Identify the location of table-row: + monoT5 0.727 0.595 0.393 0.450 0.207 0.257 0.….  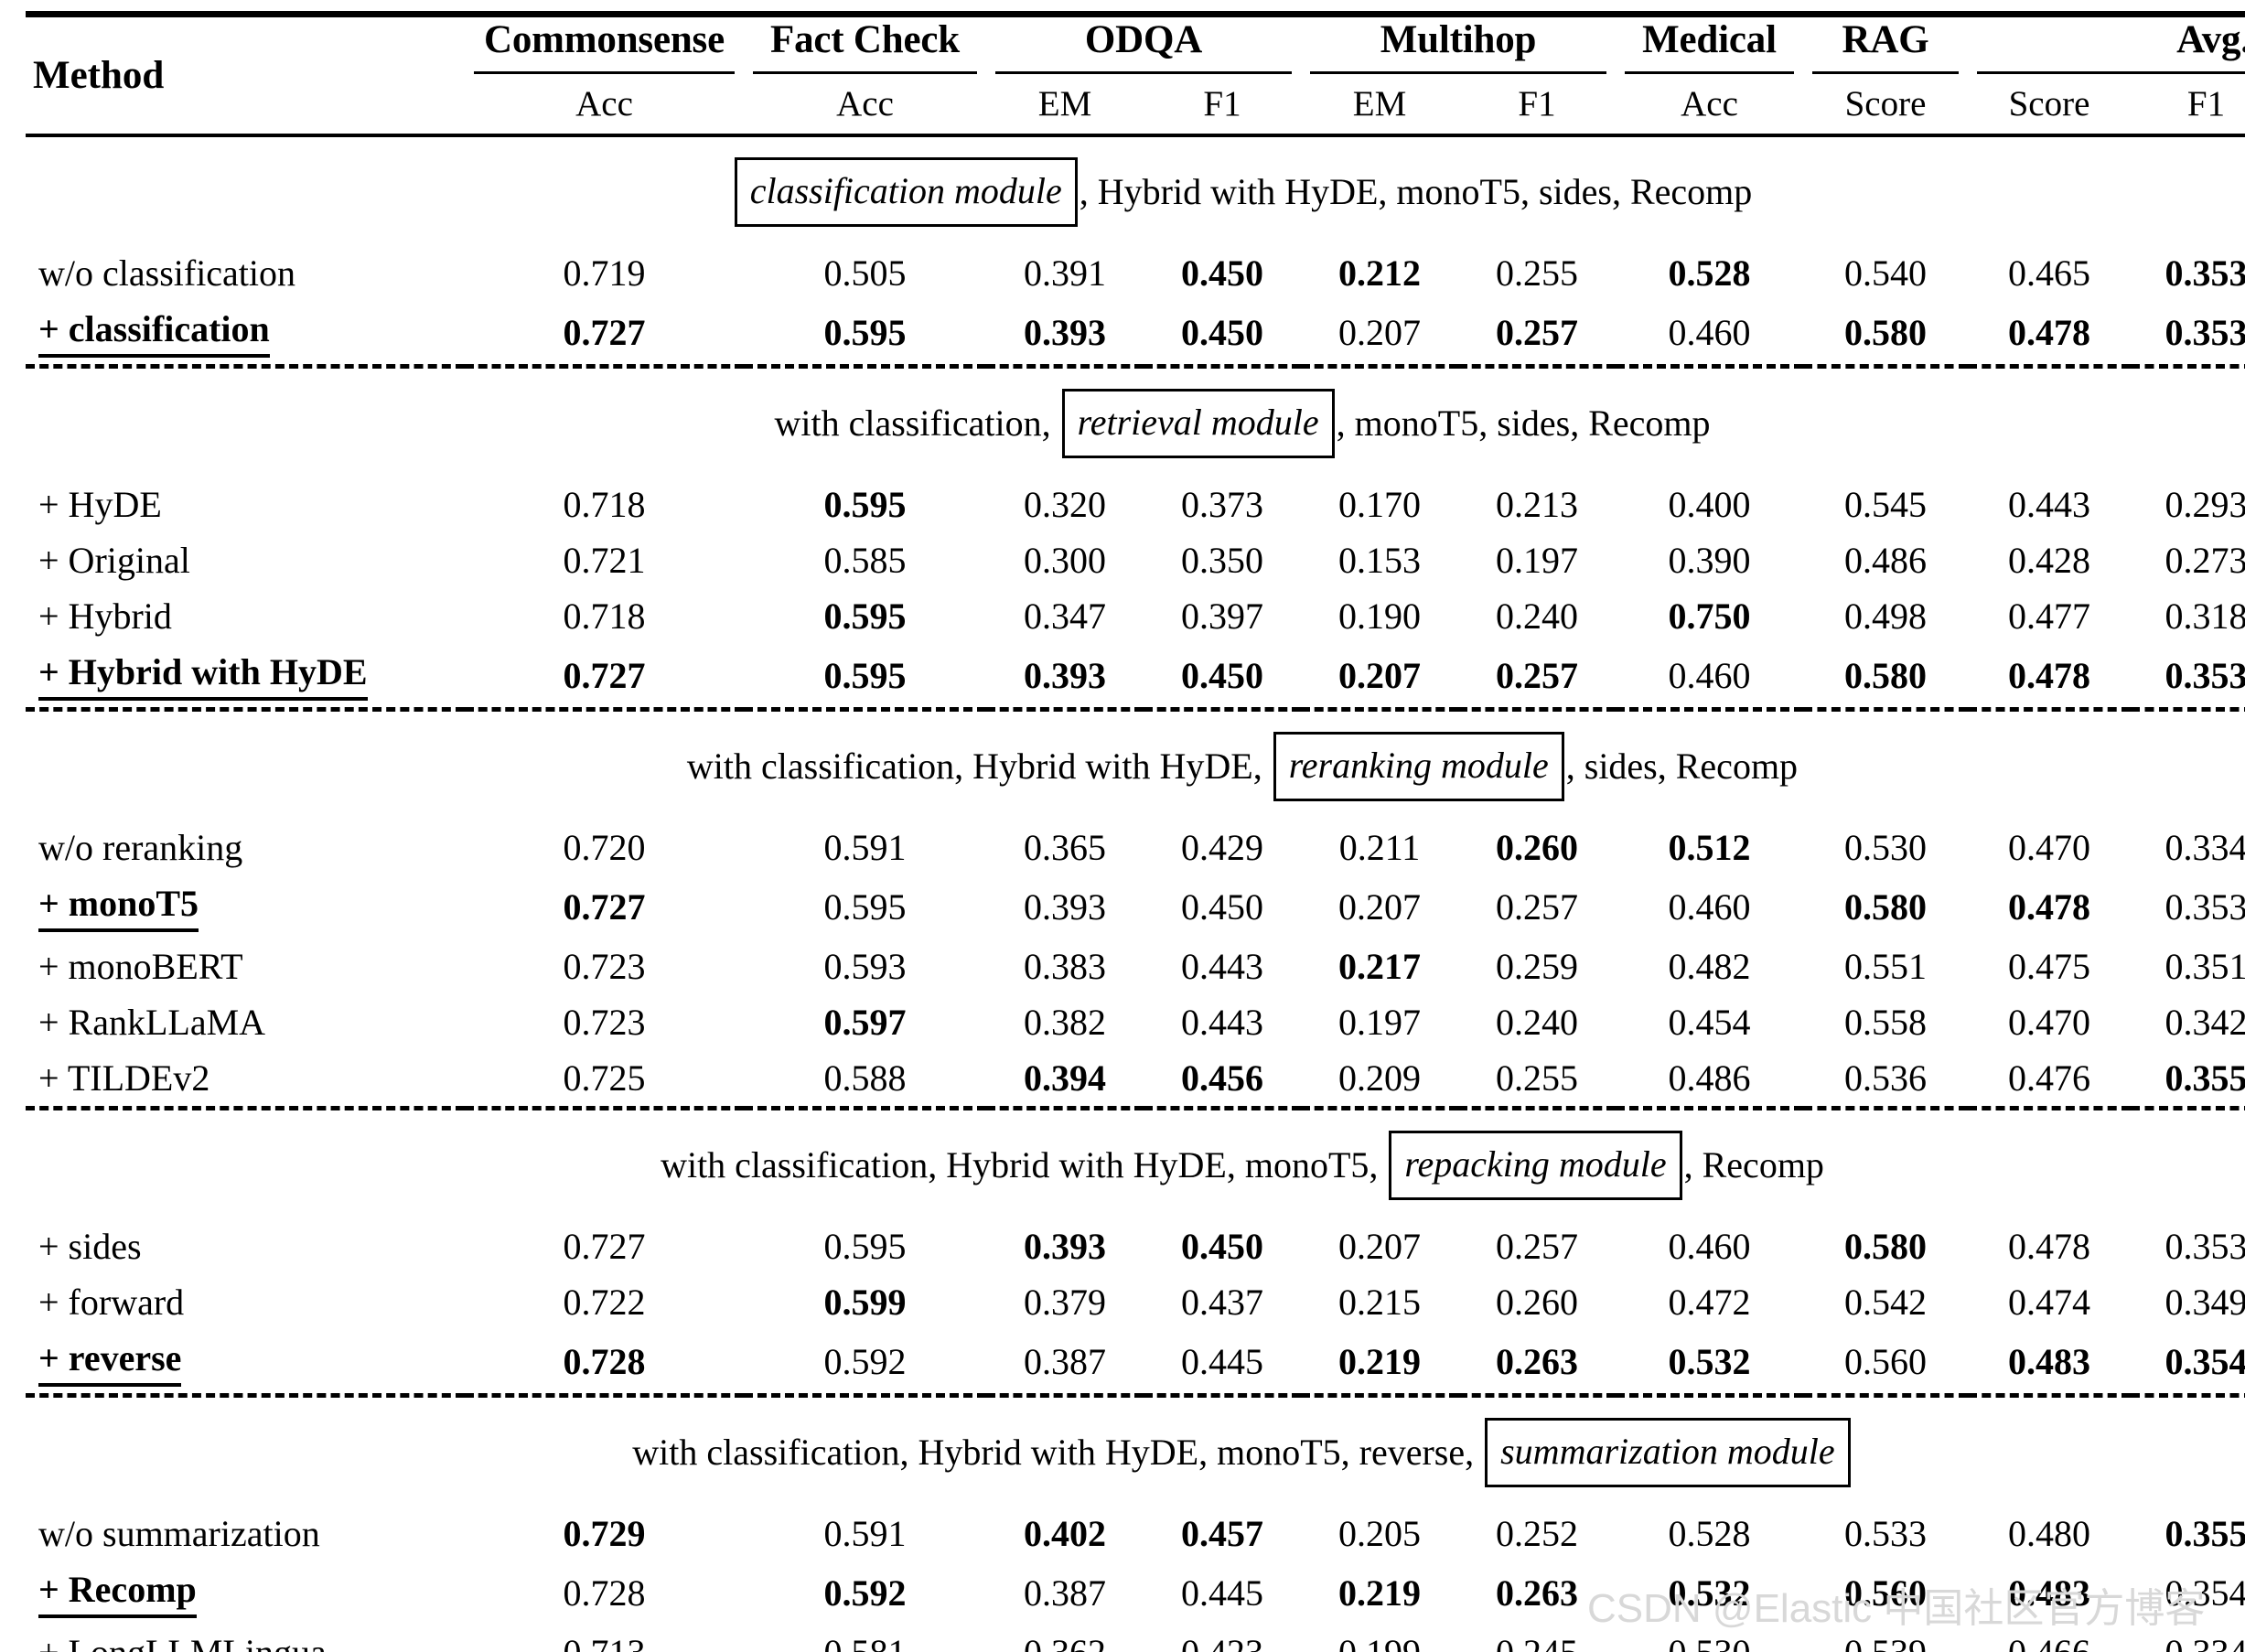
(1135, 907).